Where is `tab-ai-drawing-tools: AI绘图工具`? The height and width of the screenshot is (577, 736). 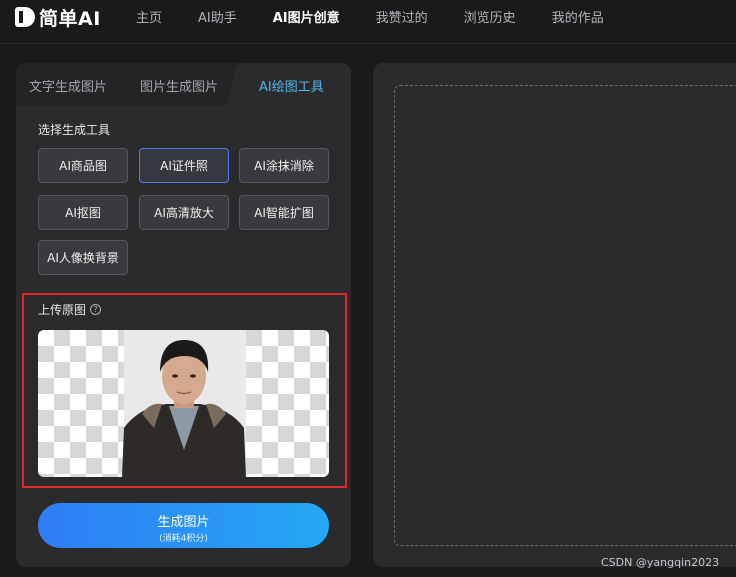
tab-ai-drawing-tools: AI绘图工具 is located at coordinates (291, 85).